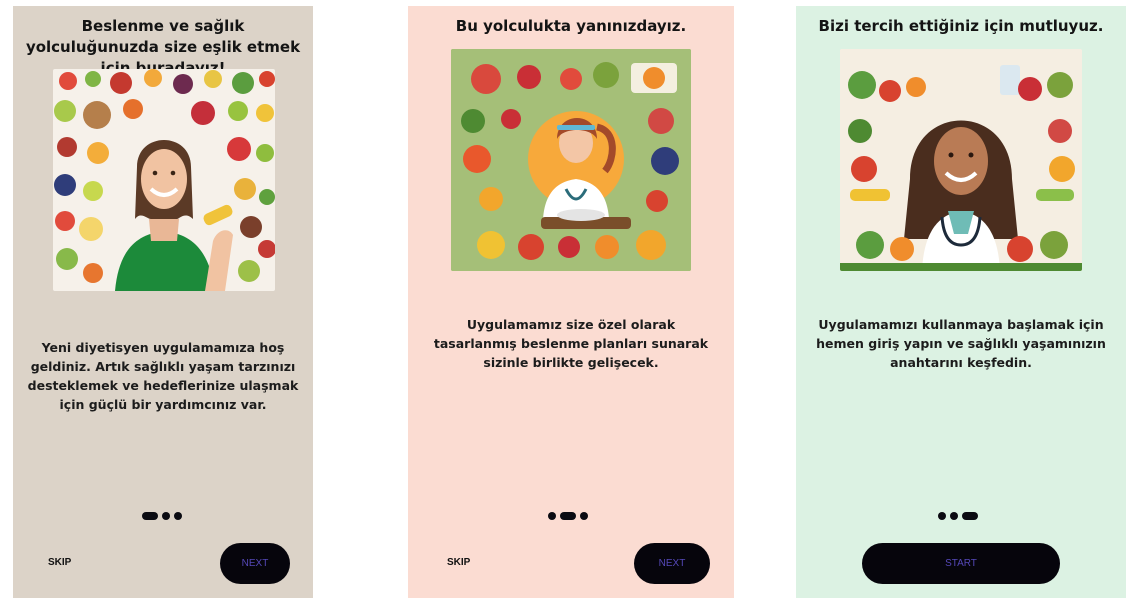 The height and width of the screenshot is (598, 1136). I want to click on smiling-dietitian-illustration, so click(961, 160).